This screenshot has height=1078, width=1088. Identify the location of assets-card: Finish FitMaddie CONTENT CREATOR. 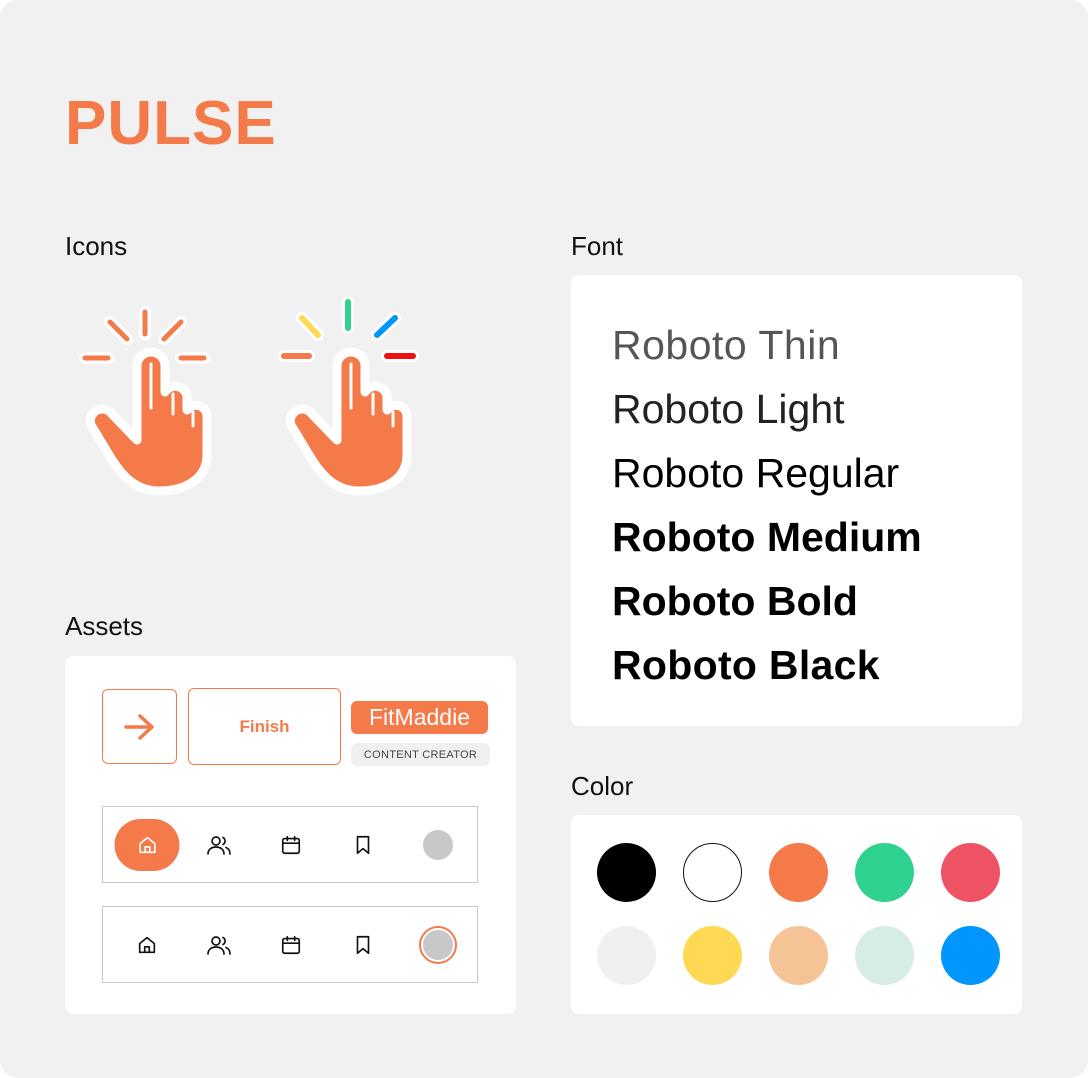
(290, 835).